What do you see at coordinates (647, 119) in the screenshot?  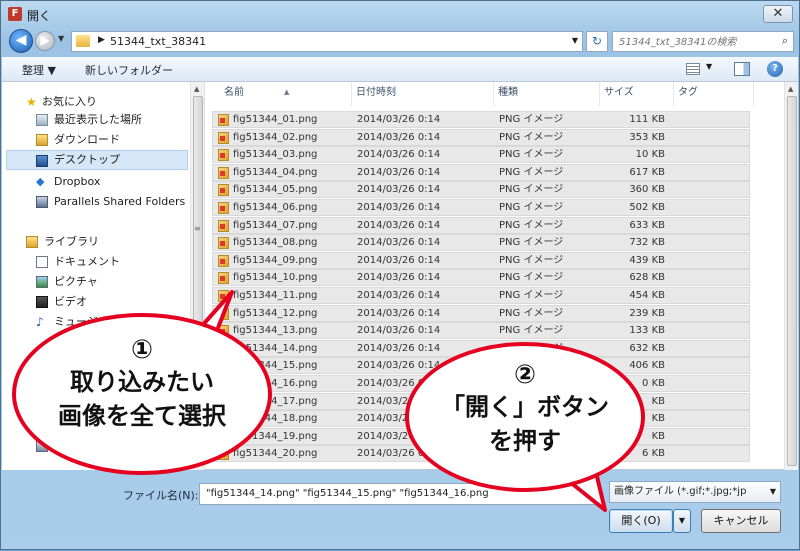 I see `file-size: 111 KB` at bounding box center [647, 119].